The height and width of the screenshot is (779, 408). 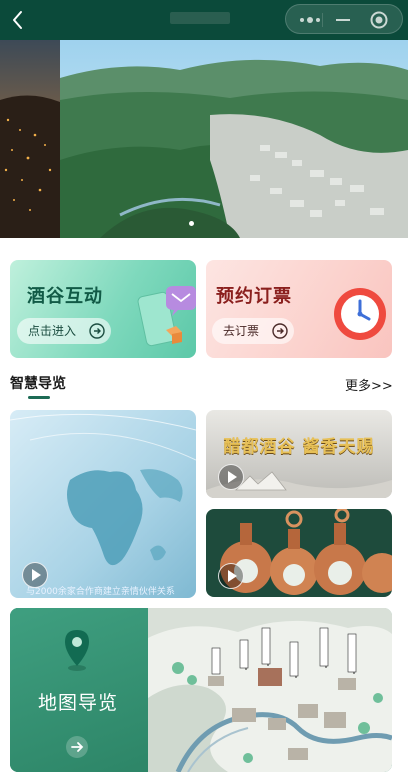 What do you see at coordinates (241, 331) in the screenshot?
I see `ticket-button-label: 去订票` at bounding box center [241, 331].